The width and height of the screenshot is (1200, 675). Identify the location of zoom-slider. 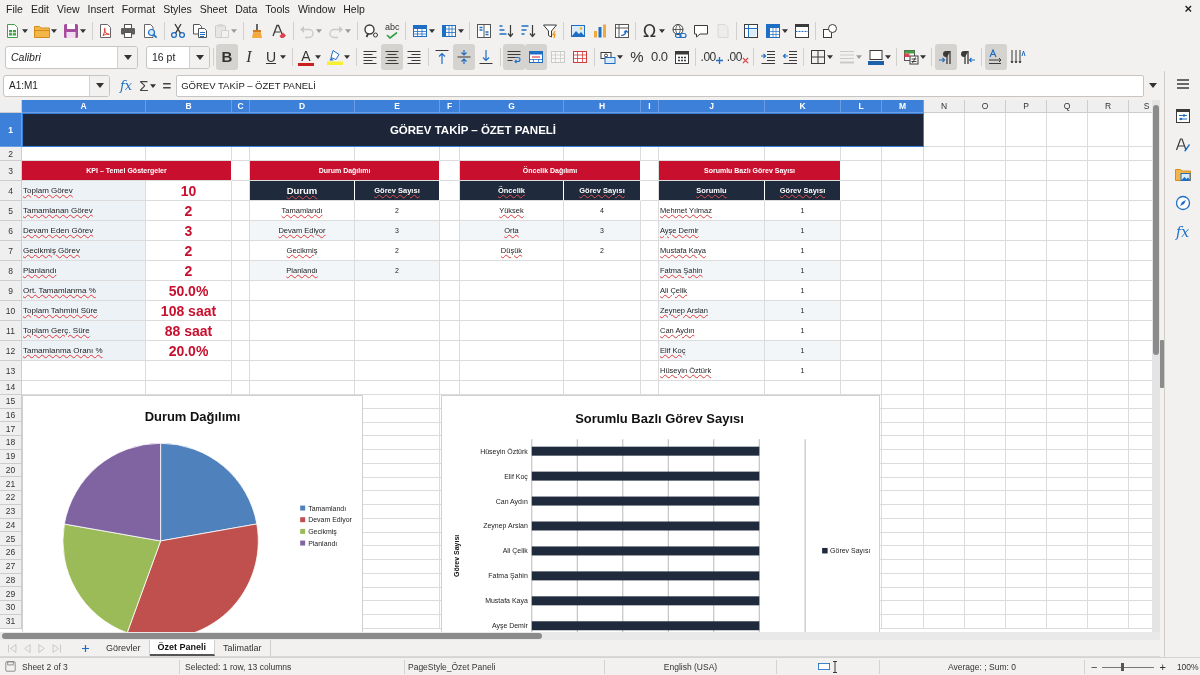
(1128, 666).